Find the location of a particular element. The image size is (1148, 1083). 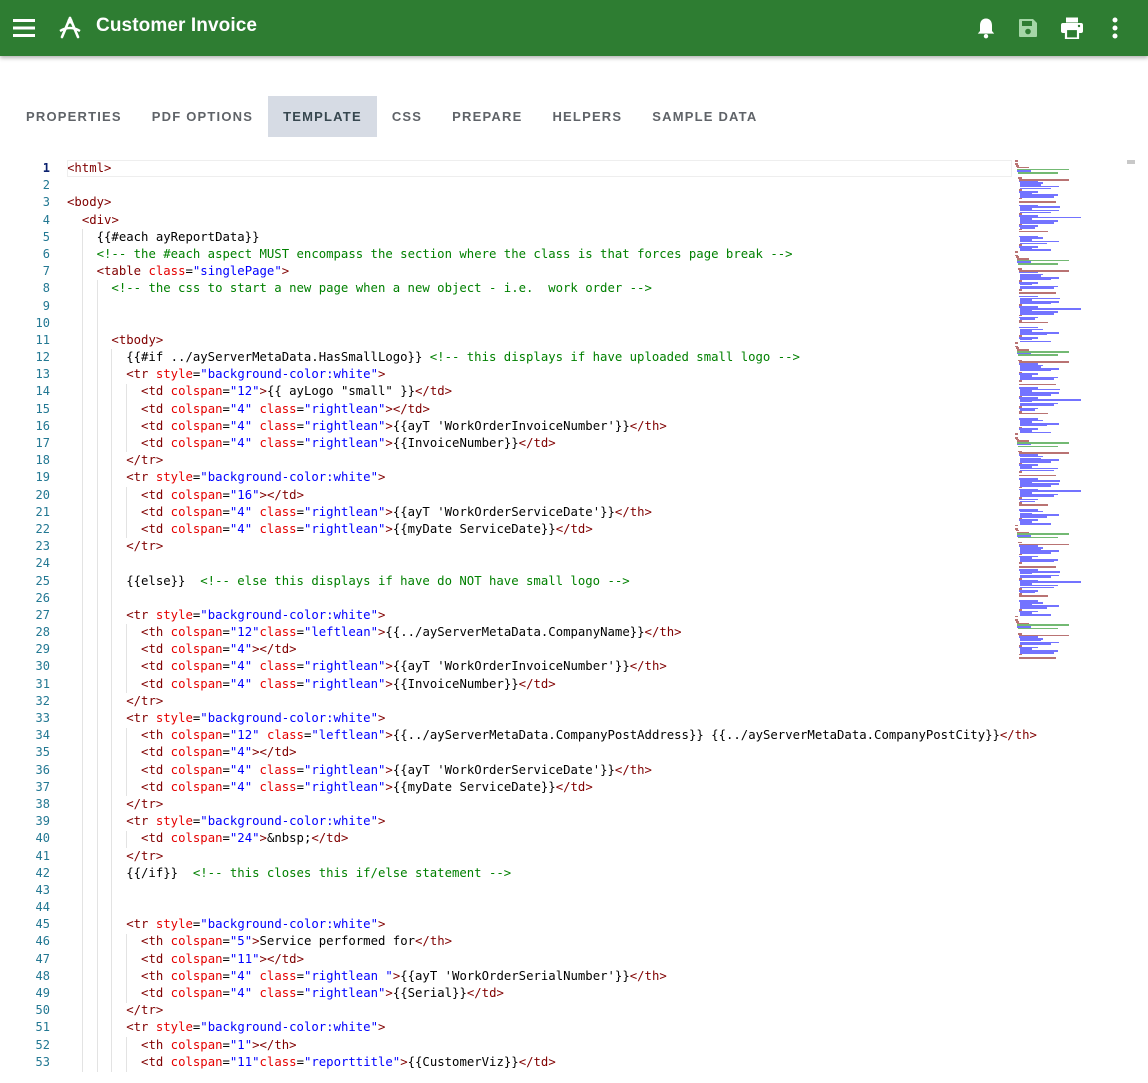

code-token: Service performed for is located at coordinates (337, 941).